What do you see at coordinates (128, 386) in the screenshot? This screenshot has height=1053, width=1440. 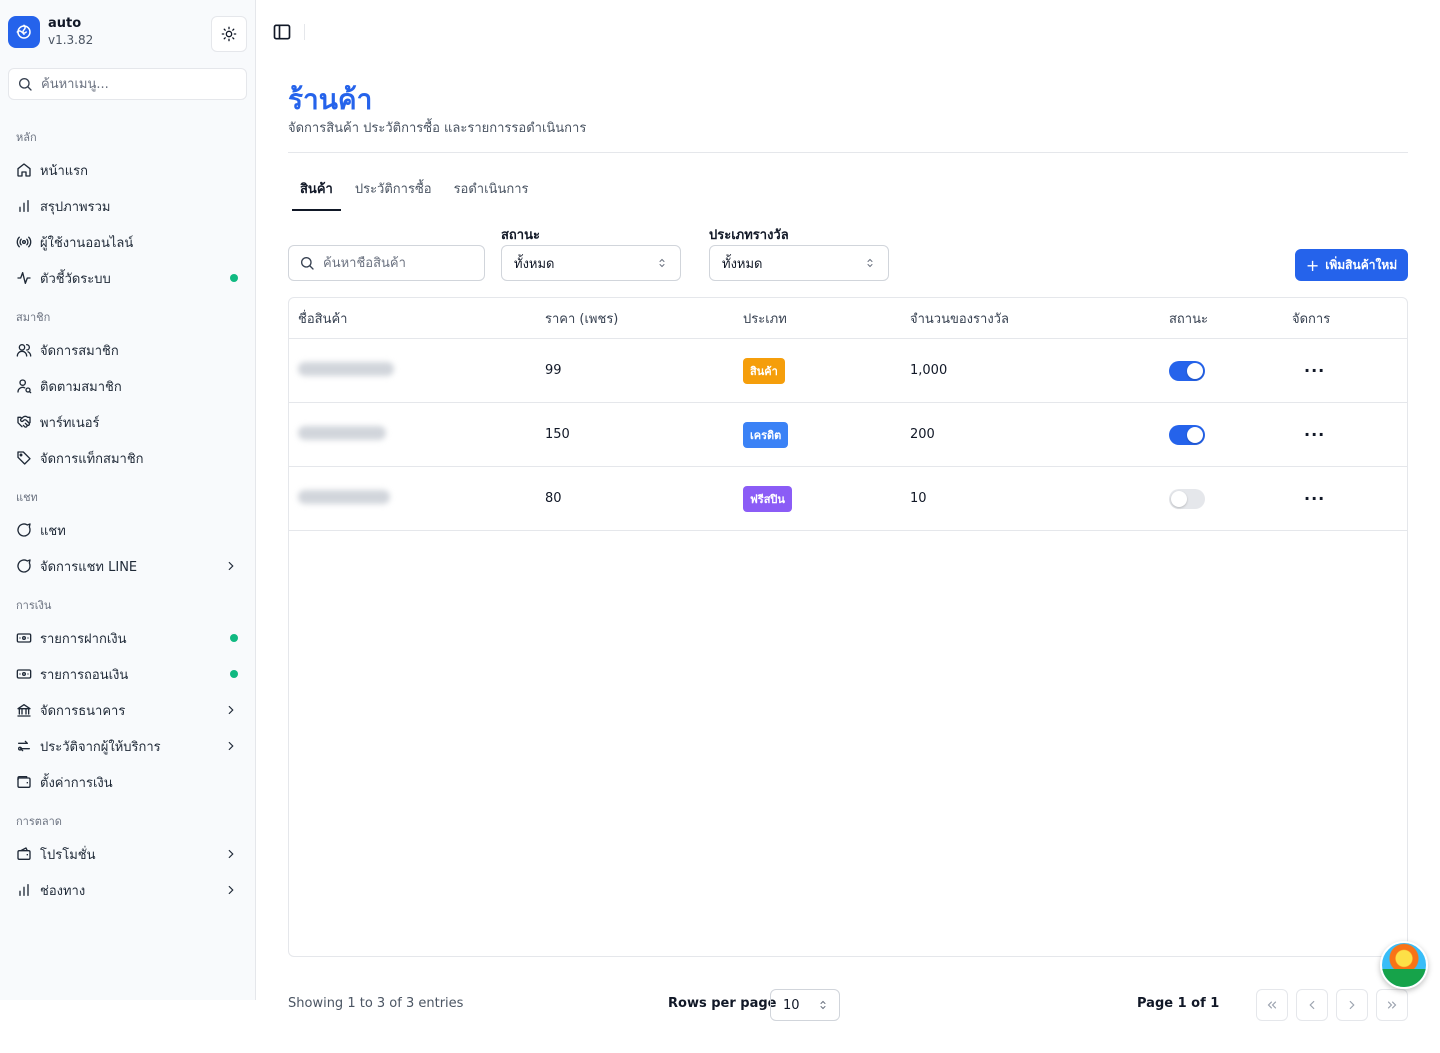 I see `sidebar-item-track-members: ติดตามสมาชิก` at bounding box center [128, 386].